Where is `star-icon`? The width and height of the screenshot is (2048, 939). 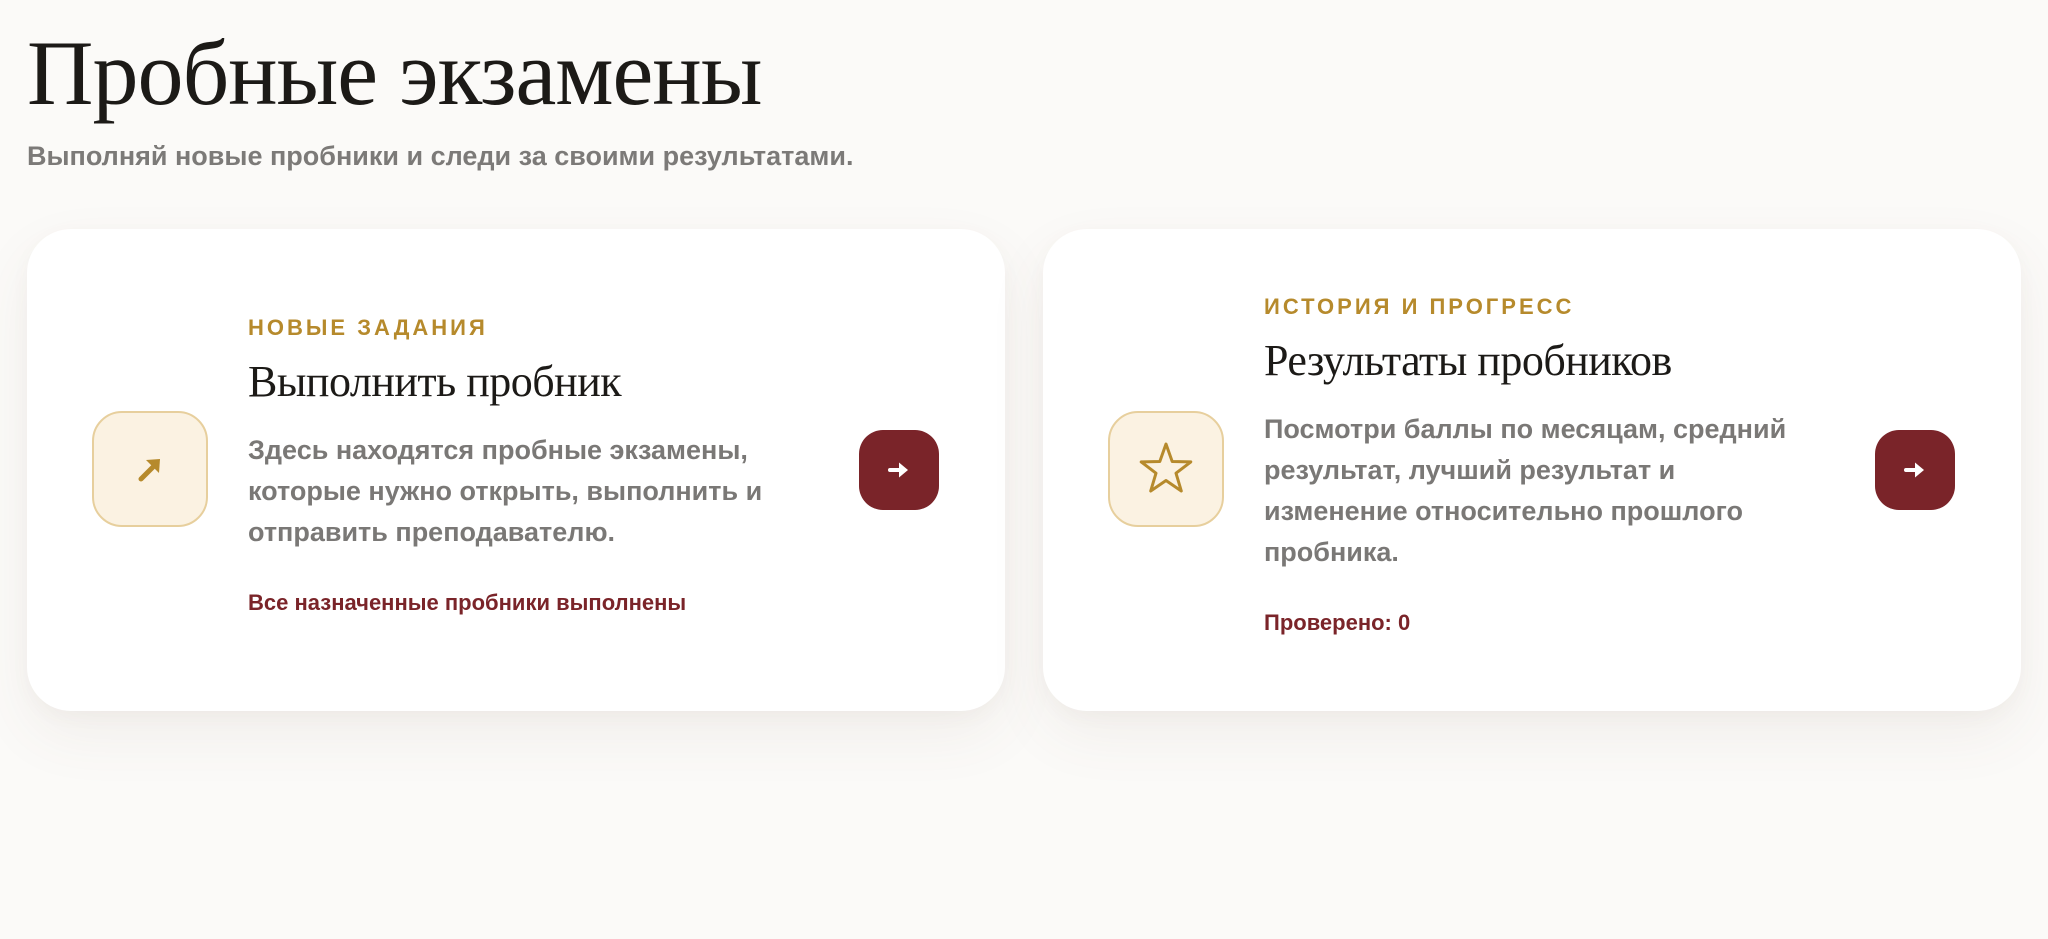 star-icon is located at coordinates (1166, 469).